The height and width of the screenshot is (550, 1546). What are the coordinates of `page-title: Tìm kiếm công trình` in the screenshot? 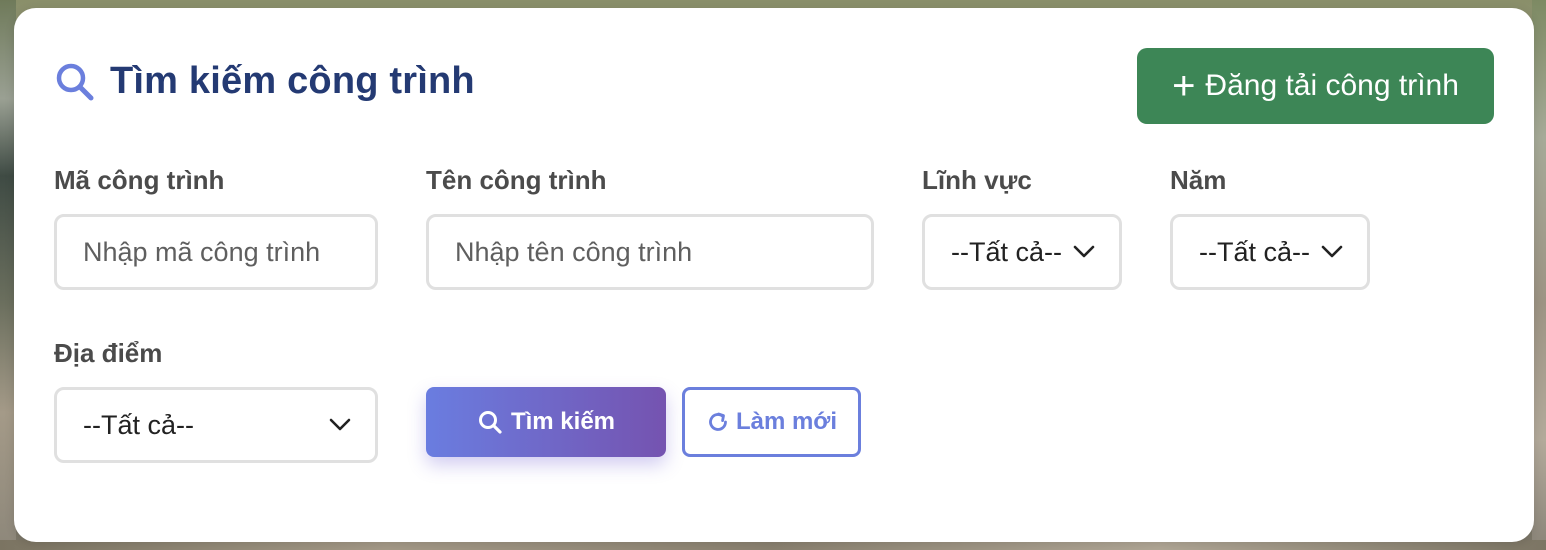 It's located at (292, 81).